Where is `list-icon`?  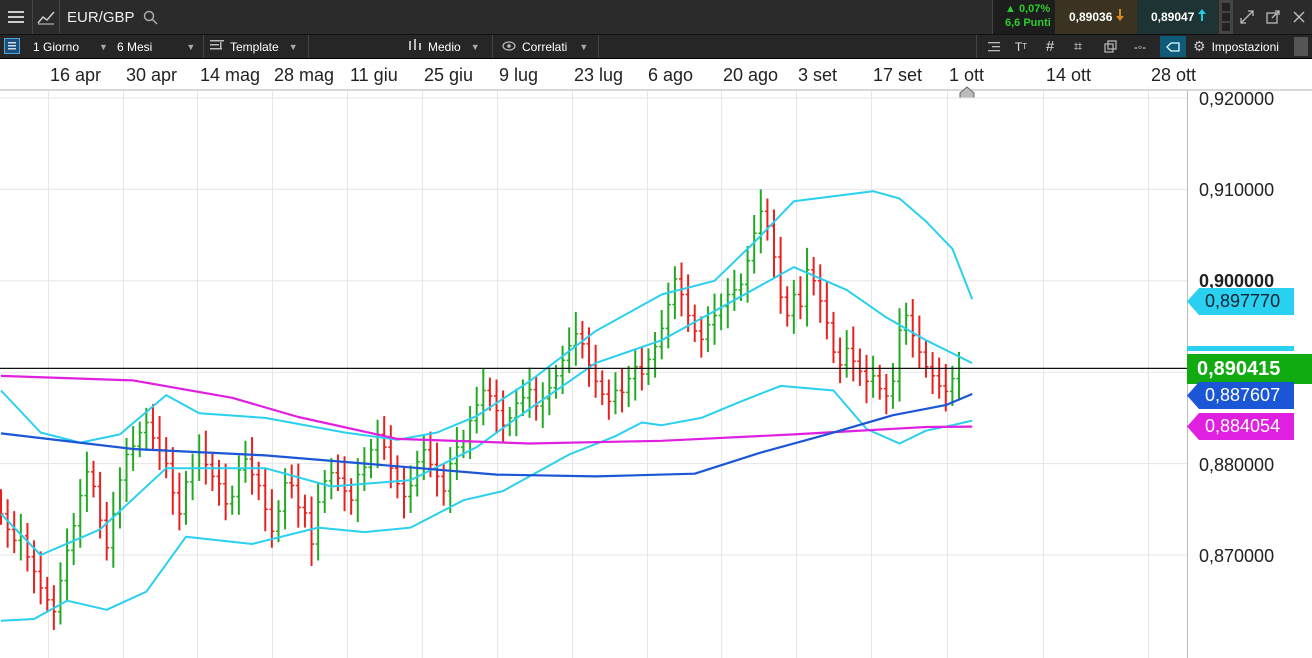 list-icon is located at coordinates (12, 46).